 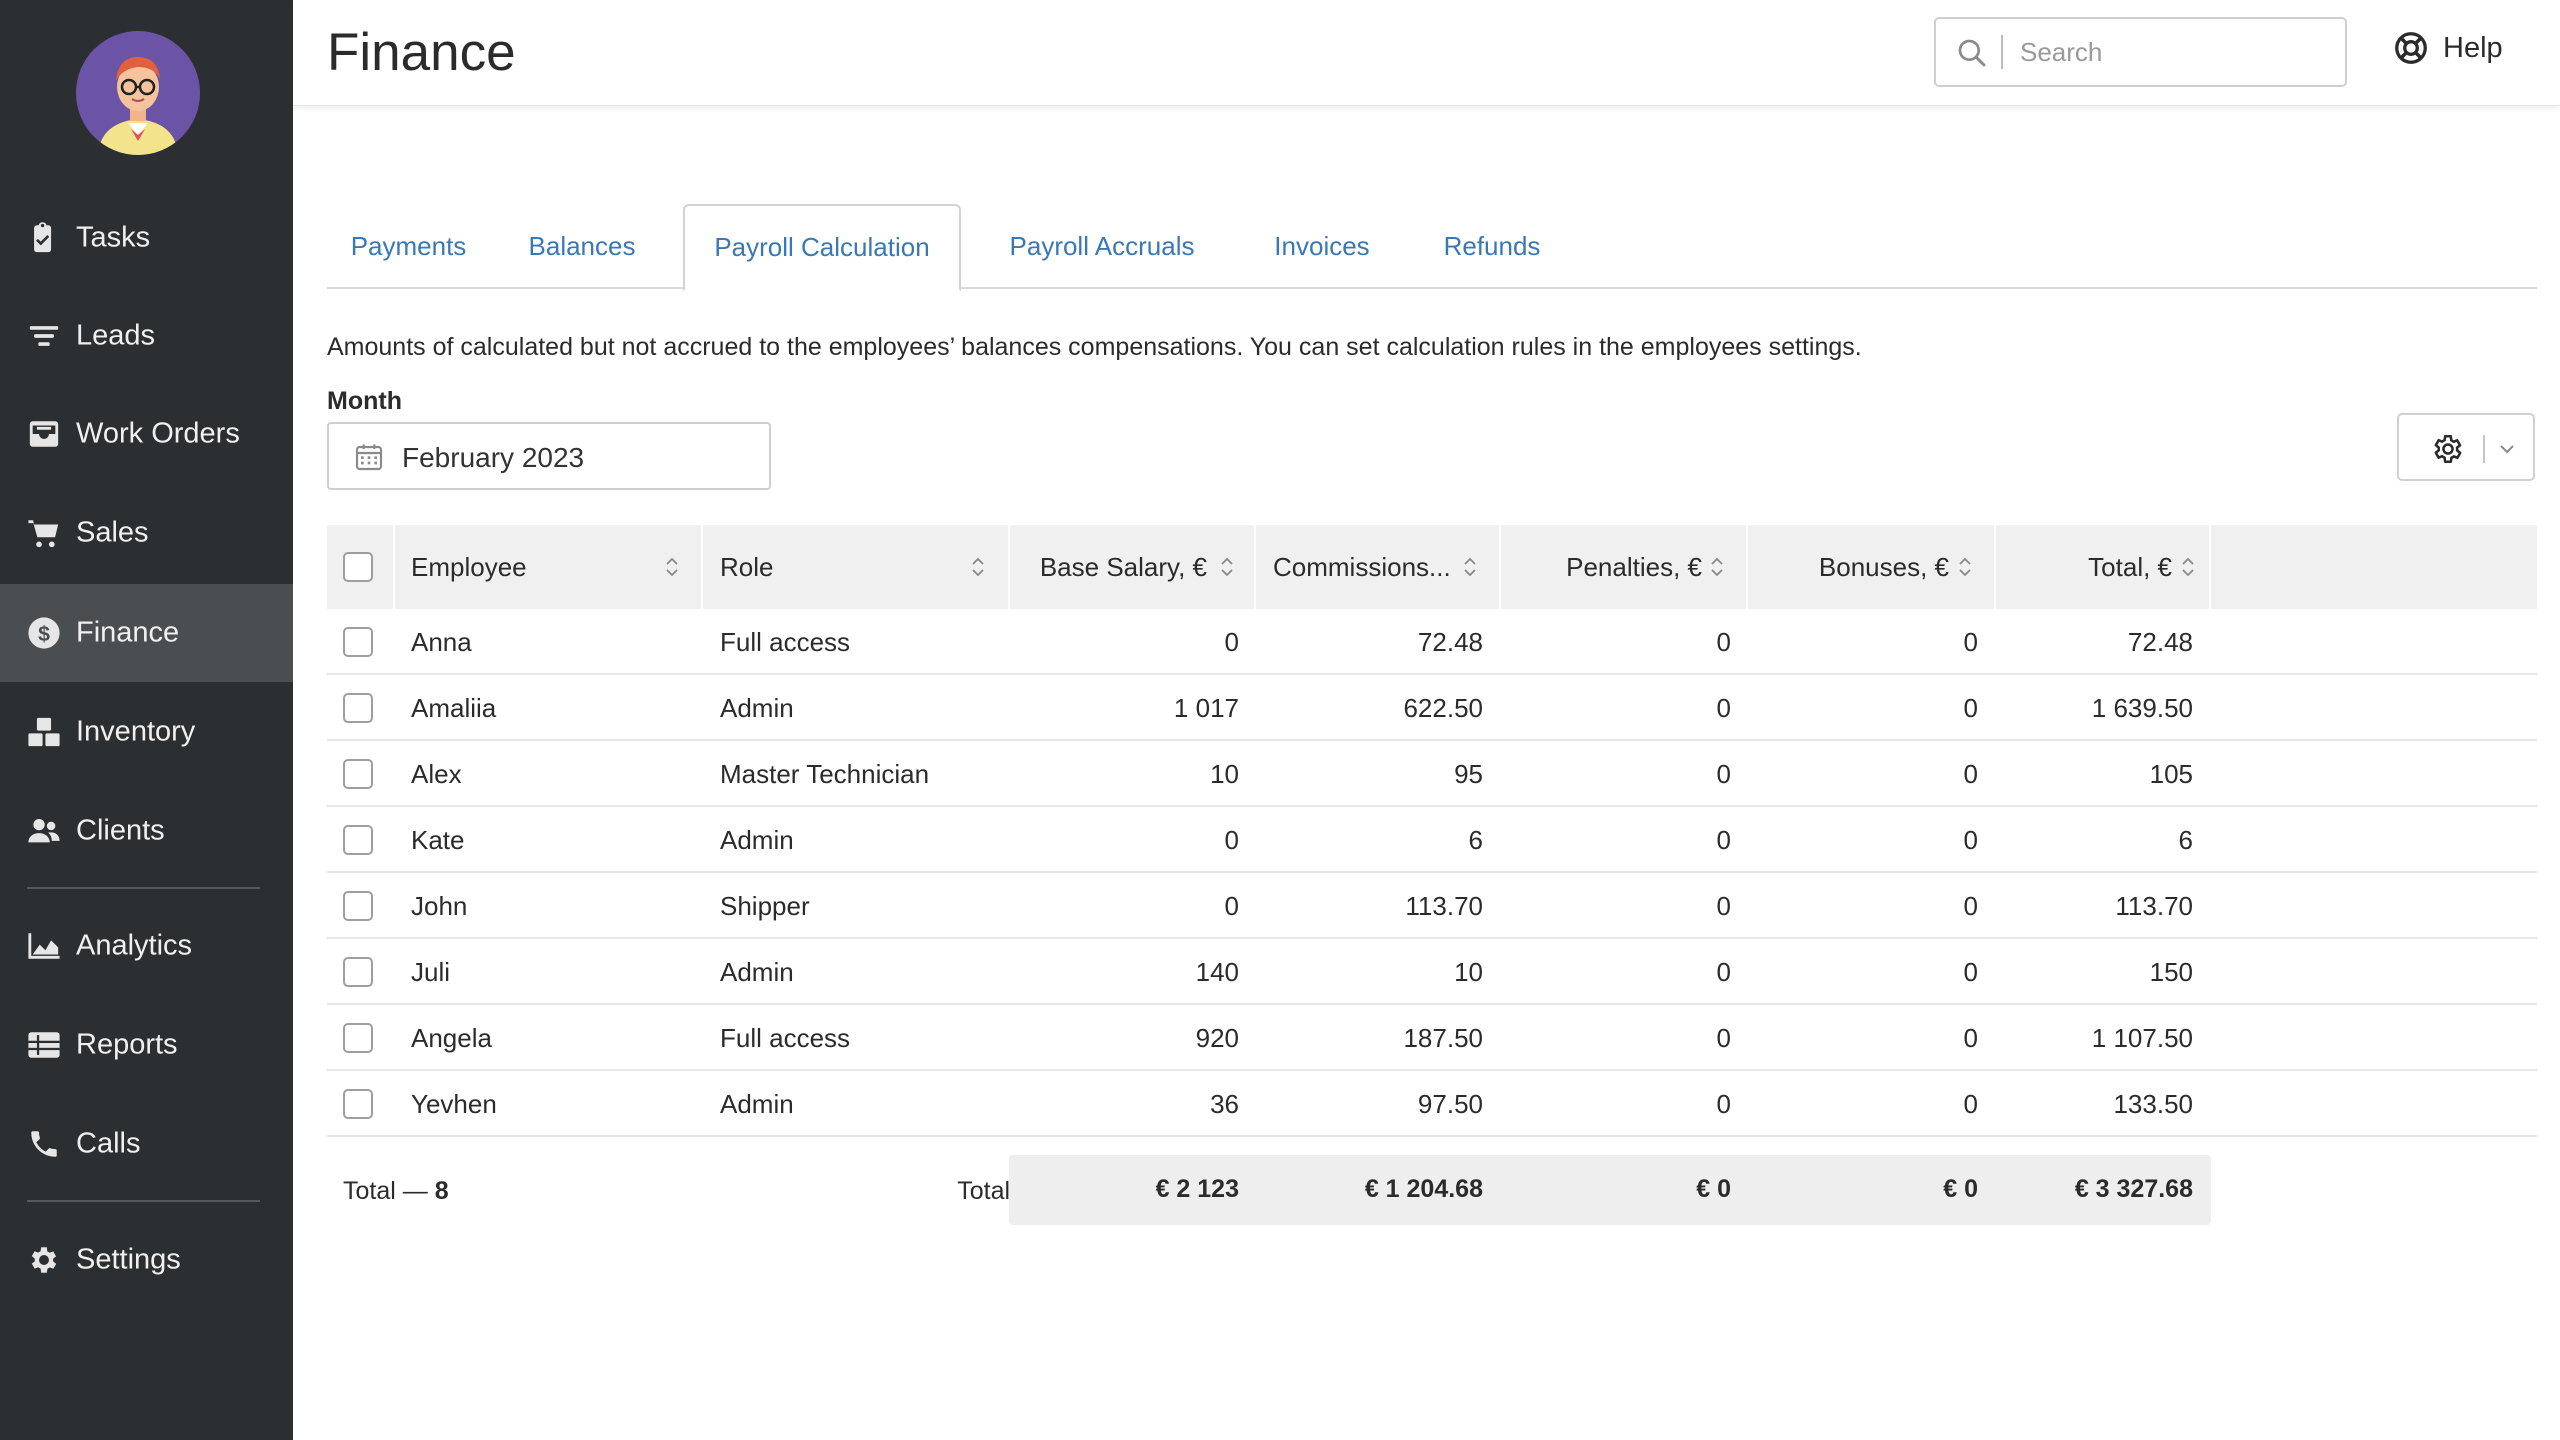 I want to click on tab-payroll-calculation: Payroll Calculation, so click(x=822, y=247).